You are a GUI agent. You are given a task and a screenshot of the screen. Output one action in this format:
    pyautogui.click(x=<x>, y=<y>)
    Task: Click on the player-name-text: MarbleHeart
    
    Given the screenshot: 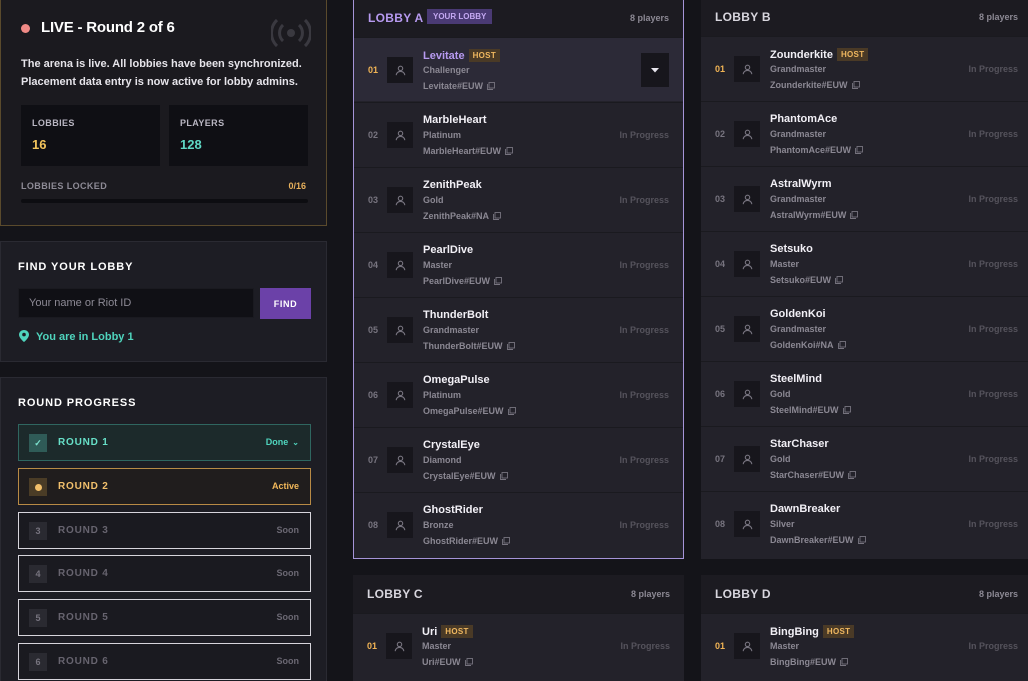 What is the action you would take?
    pyautogui.click(x=455, y=120)
    